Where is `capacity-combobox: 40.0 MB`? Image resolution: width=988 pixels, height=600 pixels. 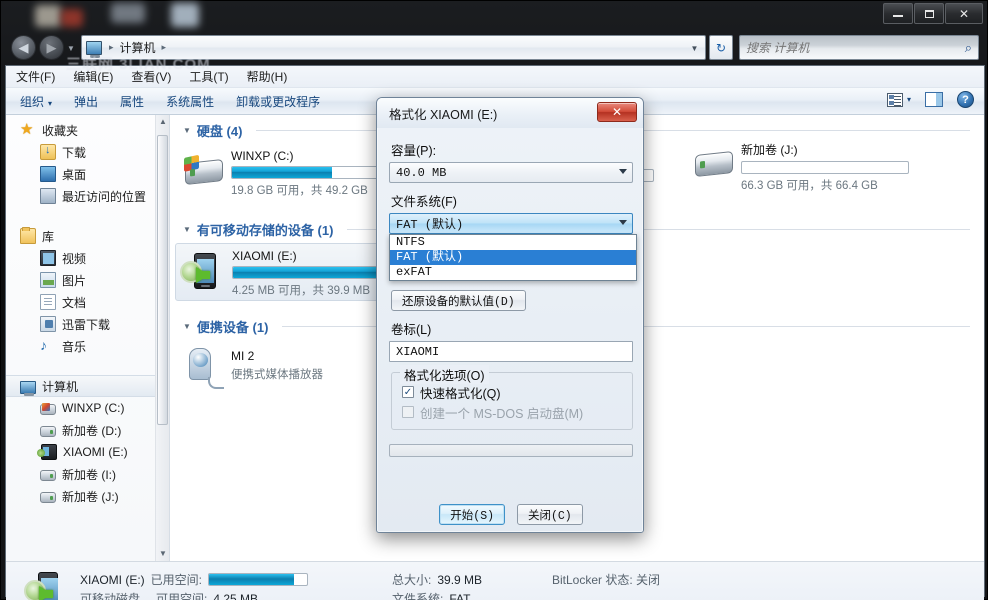 capacity-combobox: 40.0 MB is located at coordinates (511, 172).